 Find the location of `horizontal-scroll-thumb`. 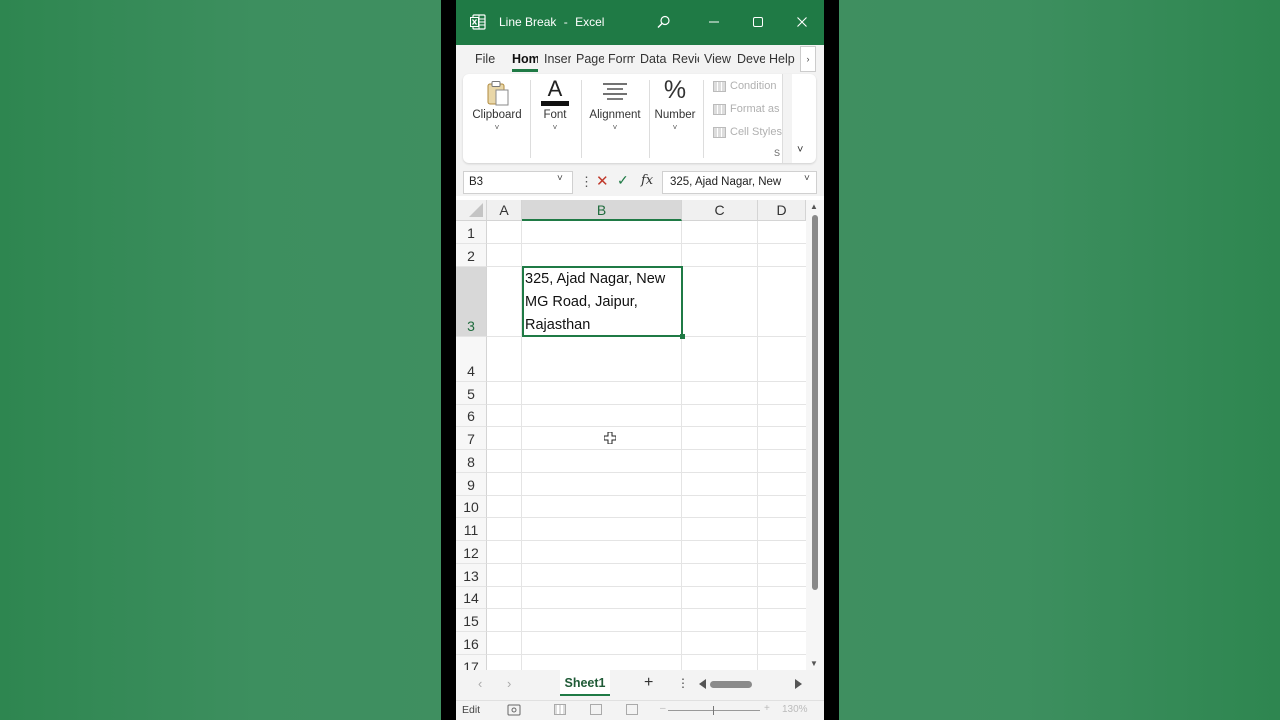

horizontal-scroll-thumb is located at coordinates (731, 684).